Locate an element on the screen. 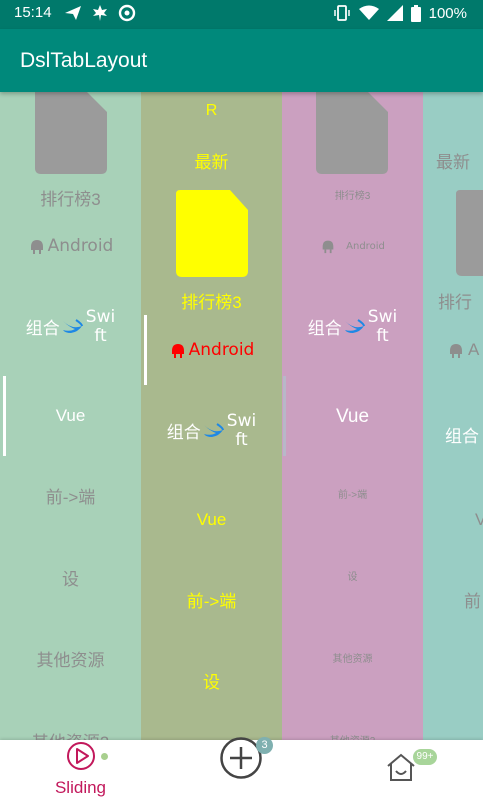 The width and height of the screenshot is (483, 799). app-bar: DslTabLayout is located at coordinates (241, 60).